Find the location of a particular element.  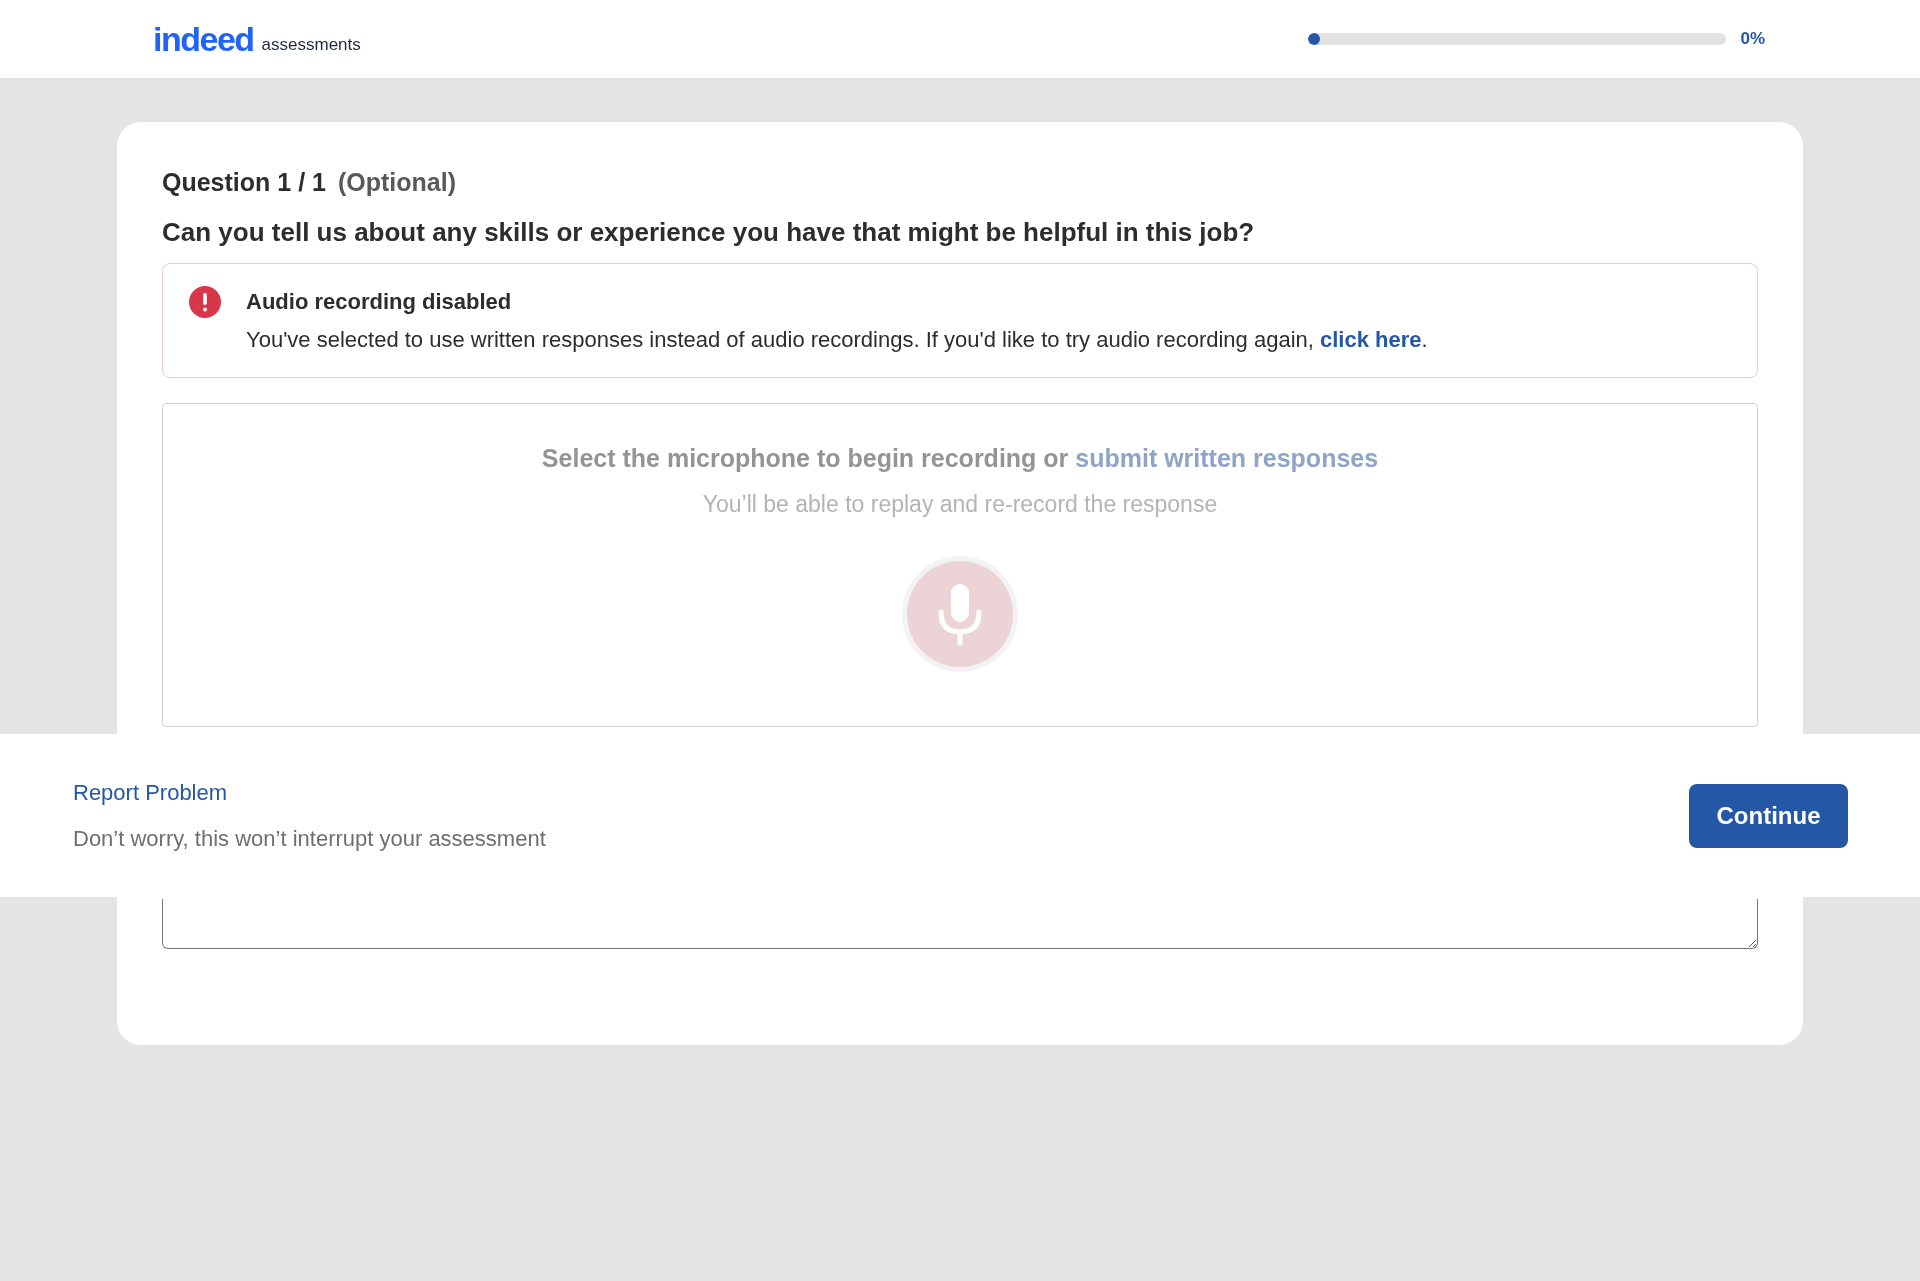

optional-label: (Optional) is located at coordinates (396, 182).